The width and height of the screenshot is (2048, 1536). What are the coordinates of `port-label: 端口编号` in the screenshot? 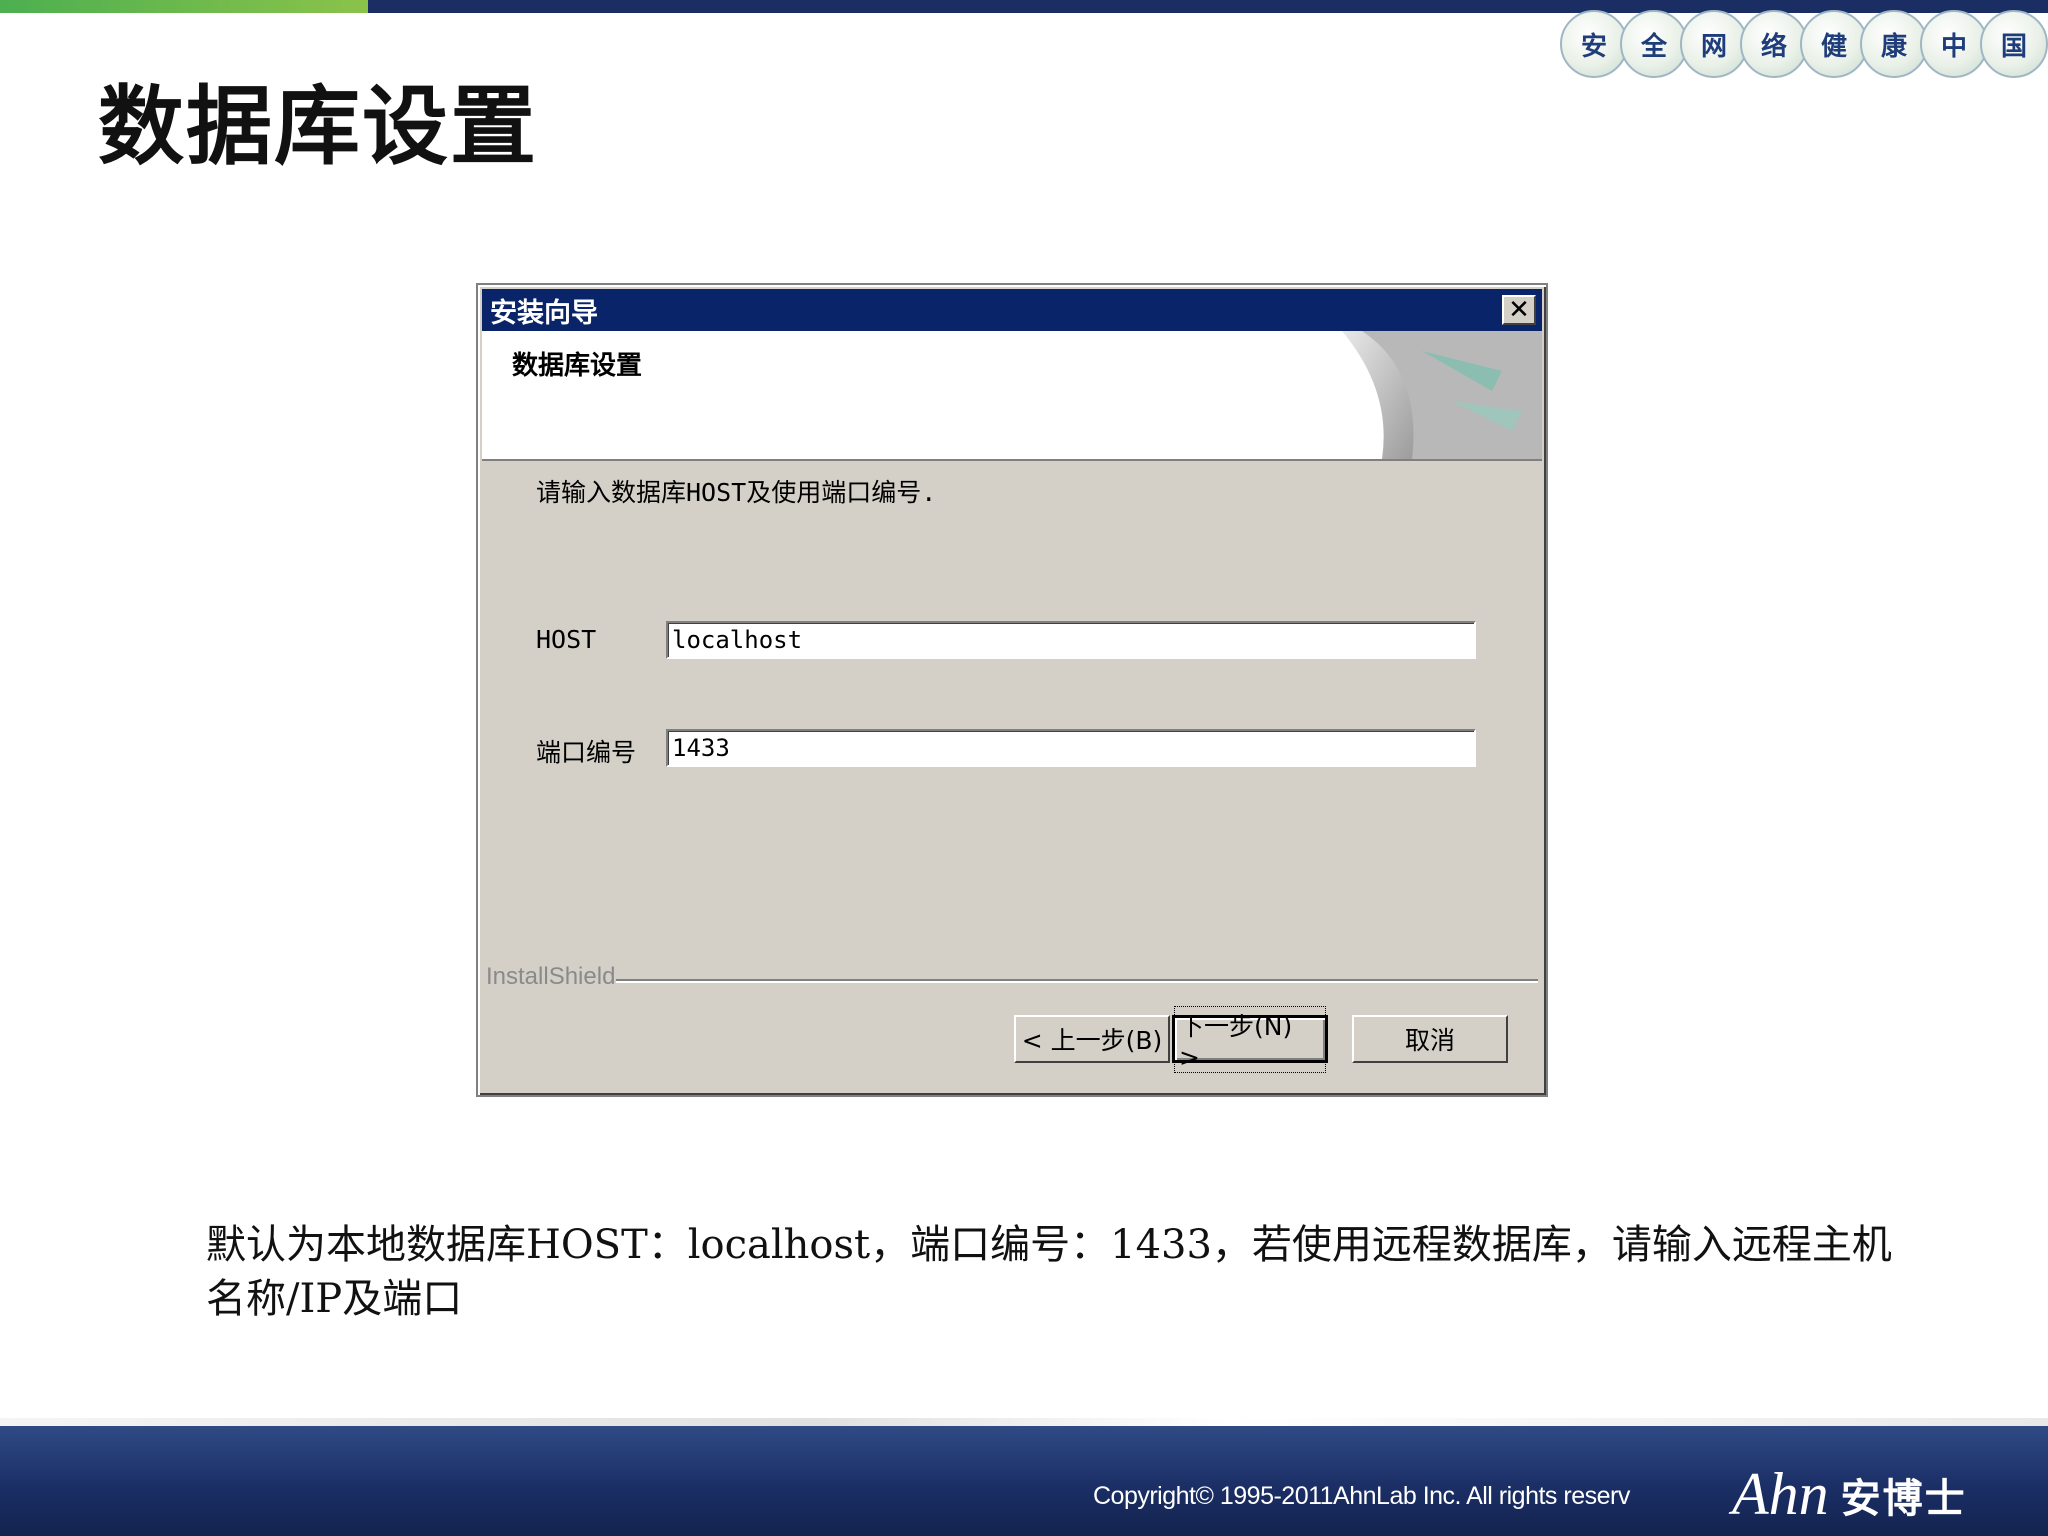 It's located at (586, 752).